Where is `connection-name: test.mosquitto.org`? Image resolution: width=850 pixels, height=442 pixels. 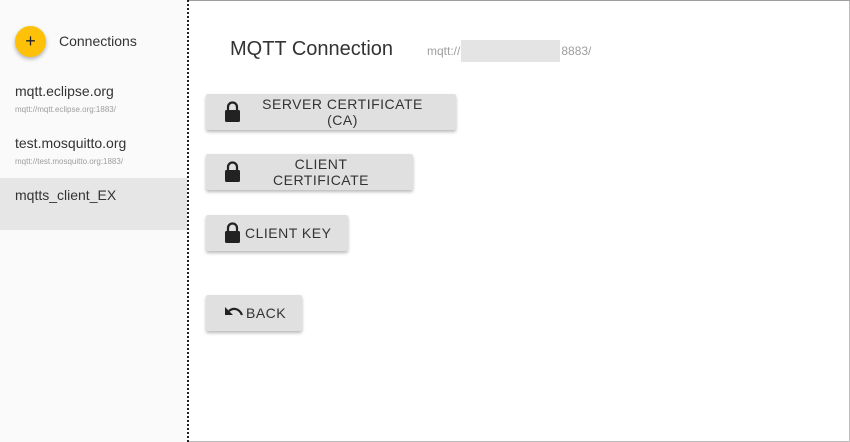 connection-name: test.mosquitto.org is located at coordinates (71, 143).